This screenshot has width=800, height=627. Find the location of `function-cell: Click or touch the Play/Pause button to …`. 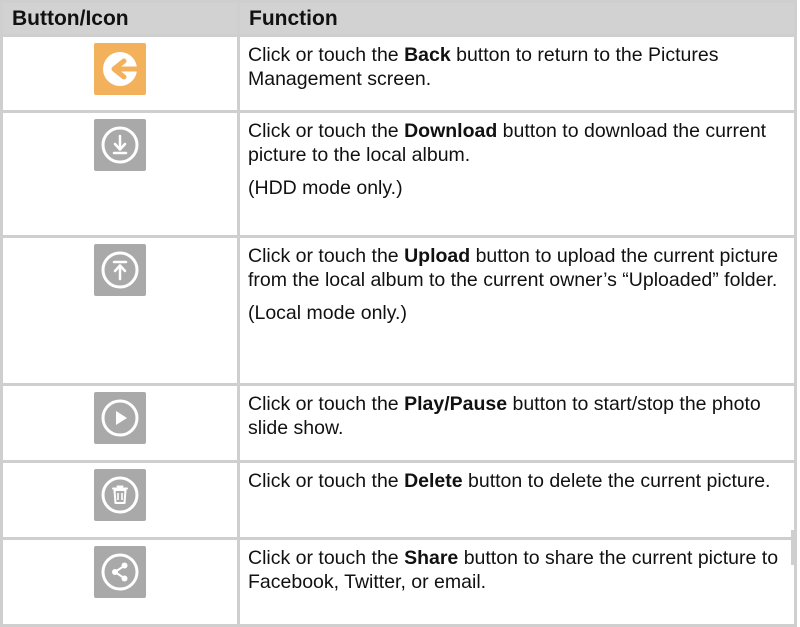

function-cell: Click or touch the Play/Pause button to … is located at coordinates (517, 423).